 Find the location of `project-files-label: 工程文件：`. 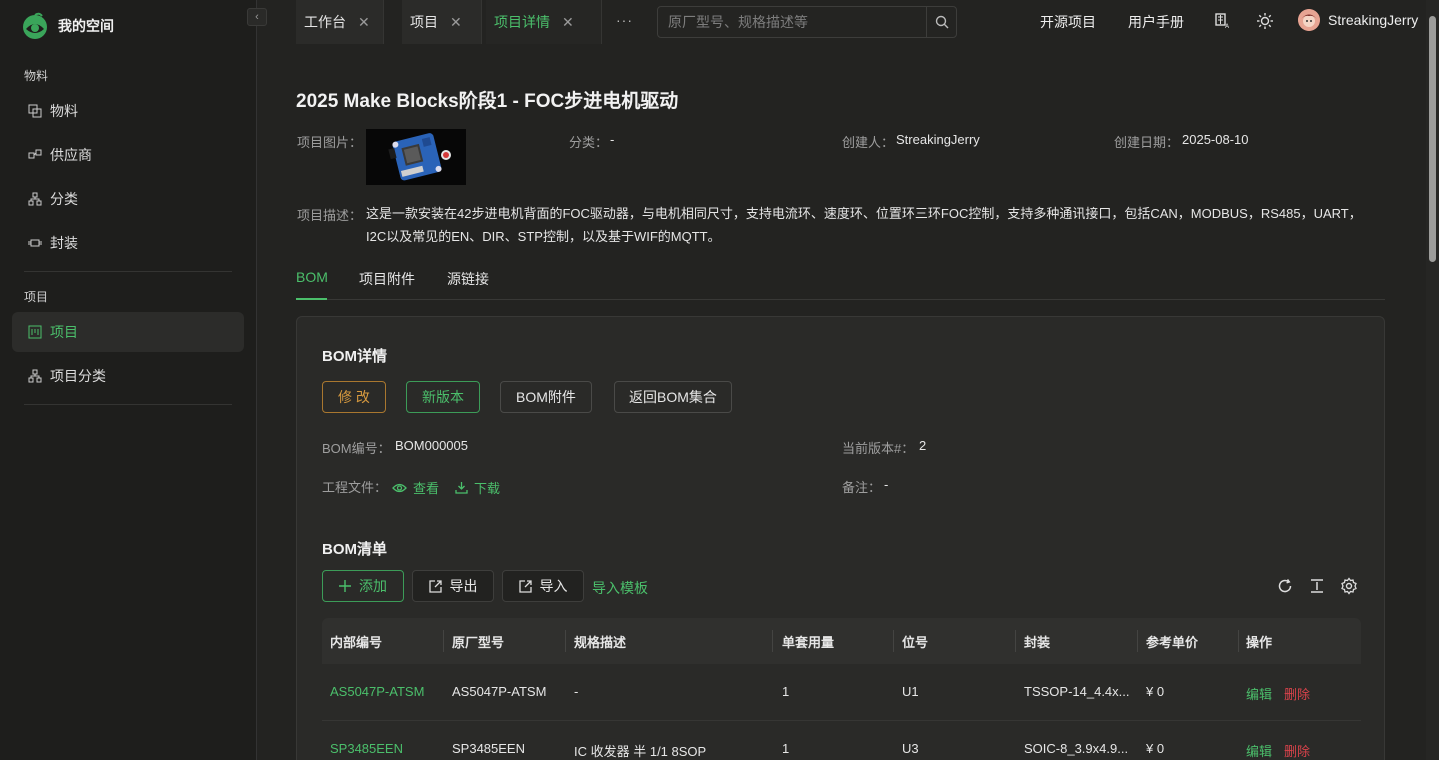

project-files-label: 工程文件： is located at coordinates (355, 487).